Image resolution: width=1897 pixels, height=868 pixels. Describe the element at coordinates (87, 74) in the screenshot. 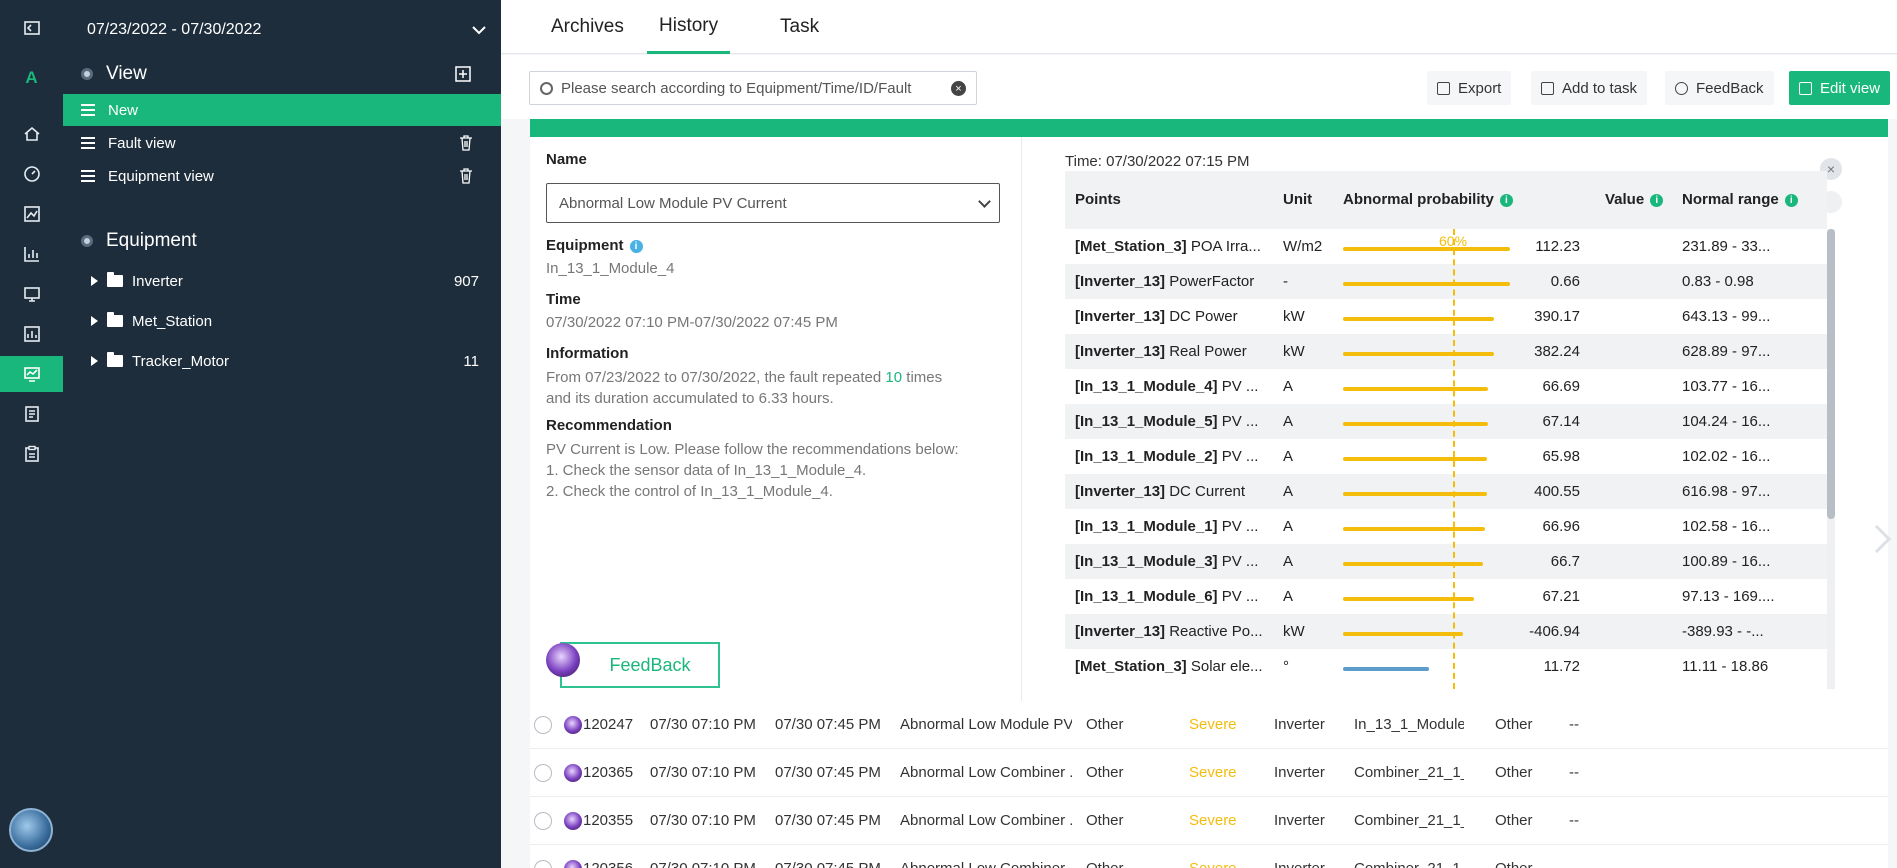

I see `section-dot-icon` at that location.